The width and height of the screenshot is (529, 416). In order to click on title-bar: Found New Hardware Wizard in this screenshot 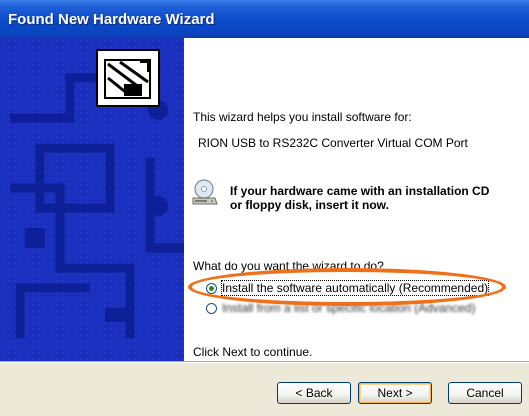, I will do `click(264, 19)`.